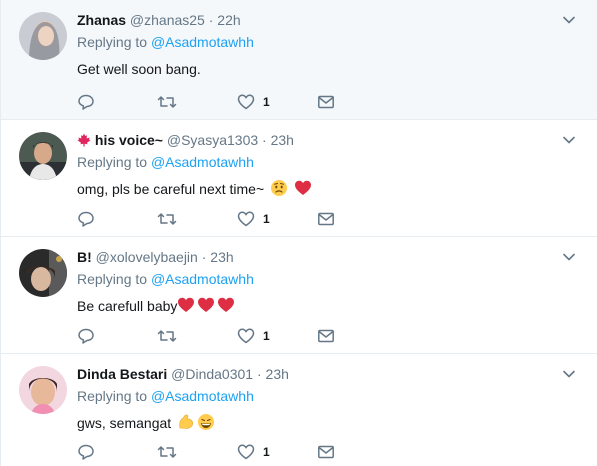 The height and width of the screenshot is (466, 597). I want to click on user-handle: @Dinda0301, so click(212, 374).